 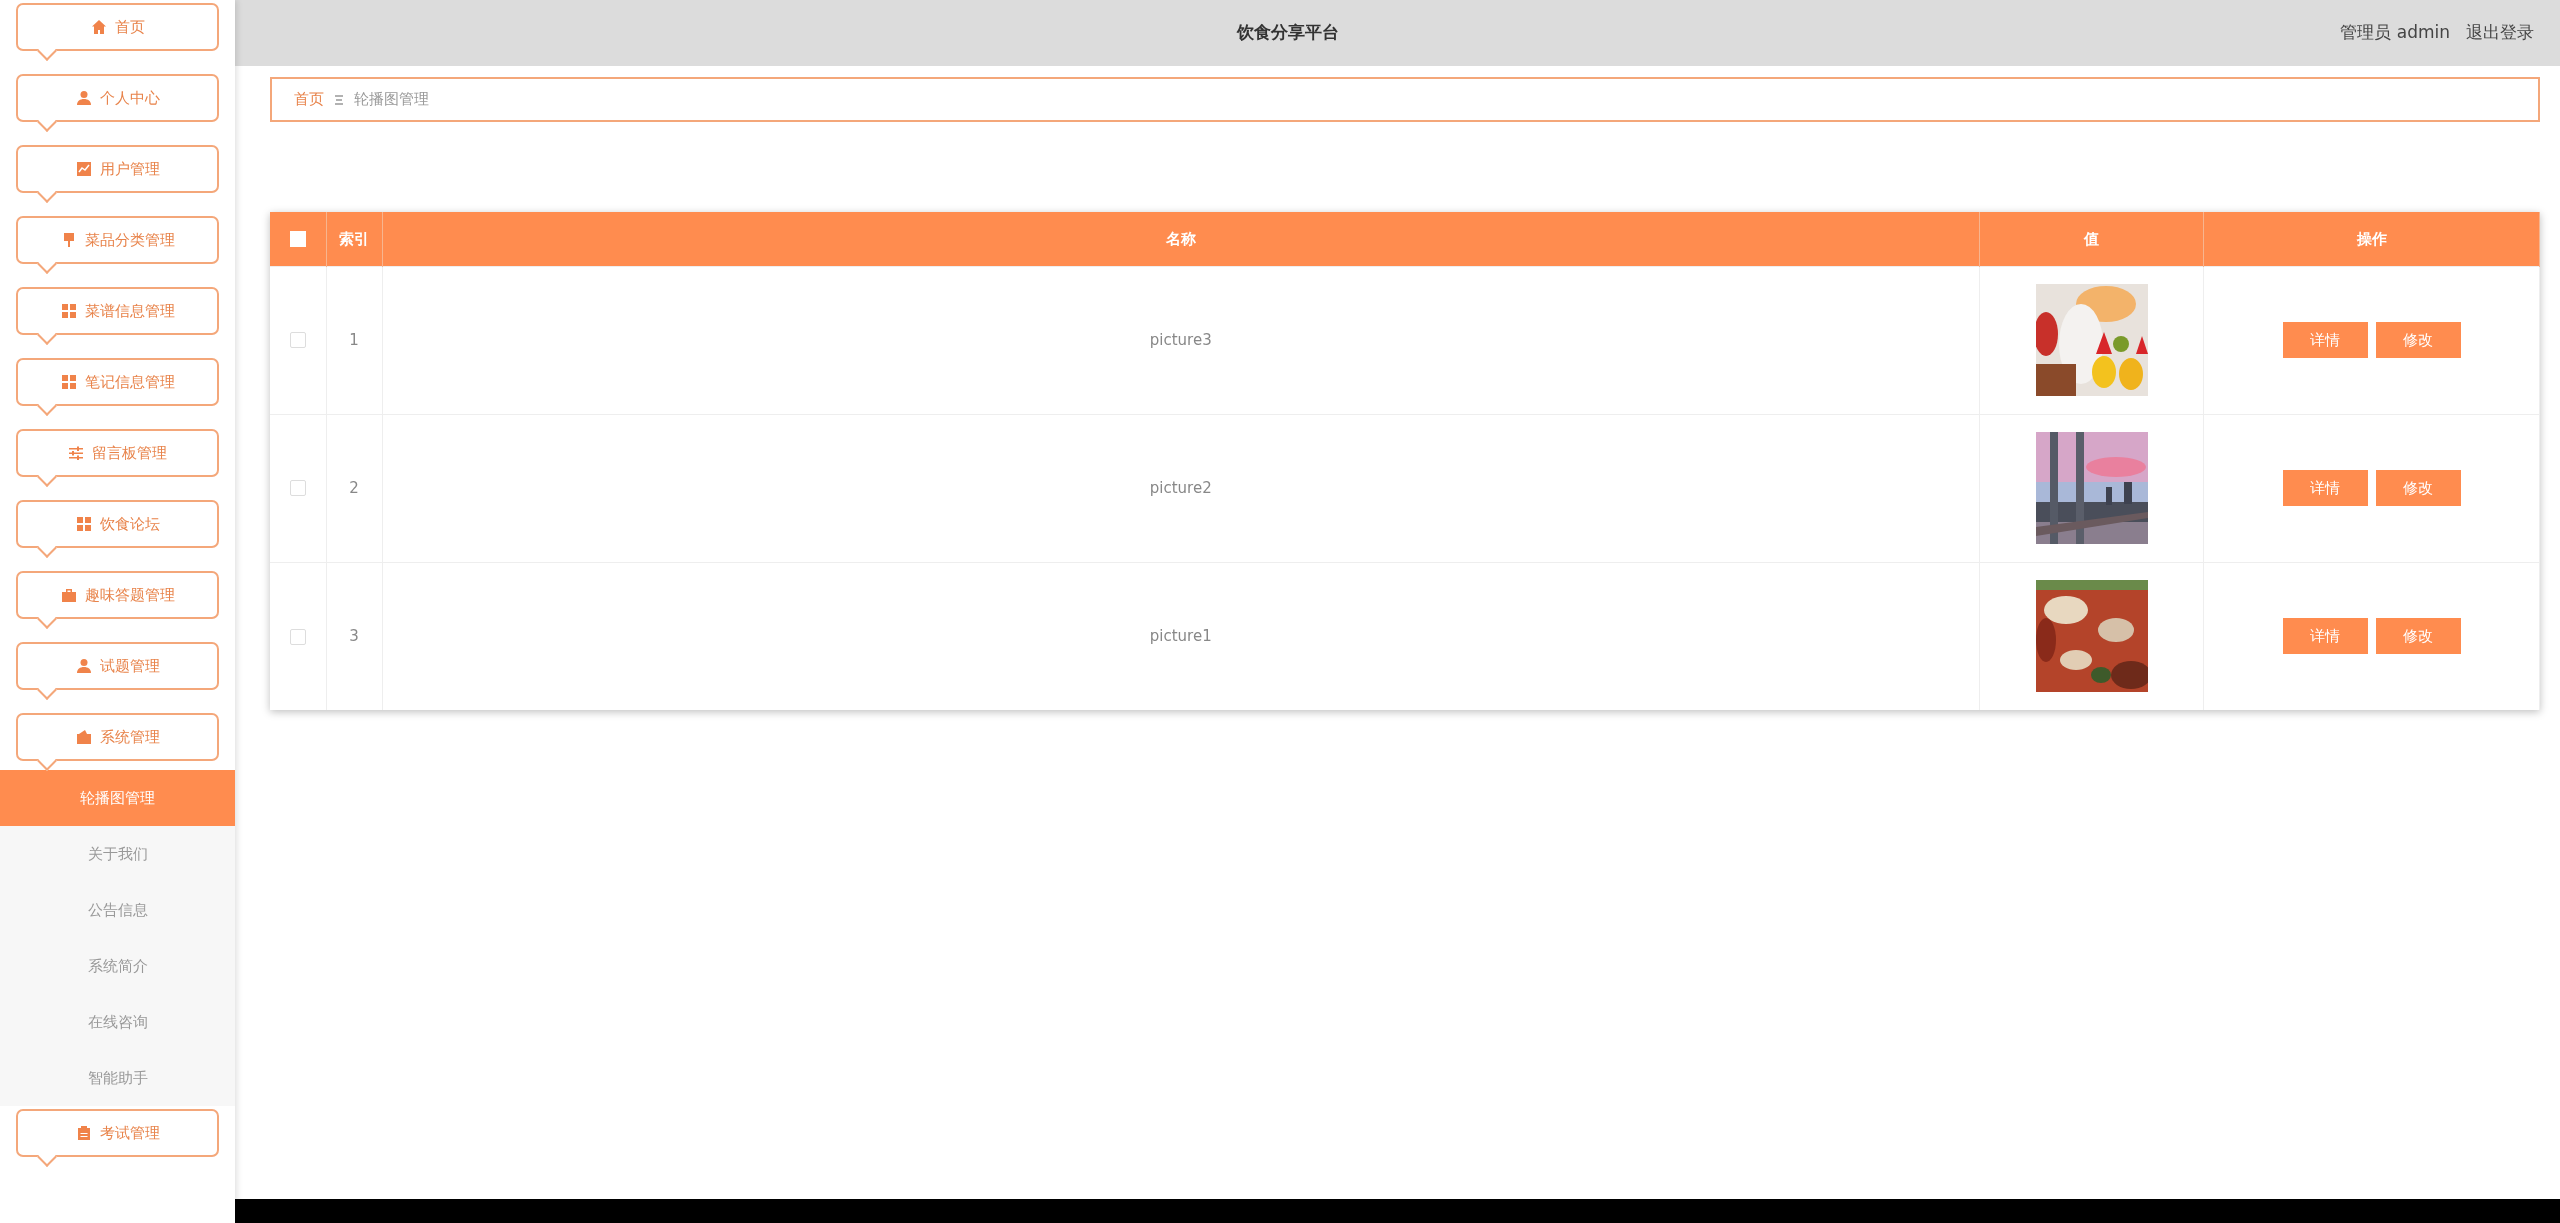 What do you see at coordinates (117, 1078) in the screenshot?
I see `submenu-item: 智能助手` at bounding box center [117, 1078].